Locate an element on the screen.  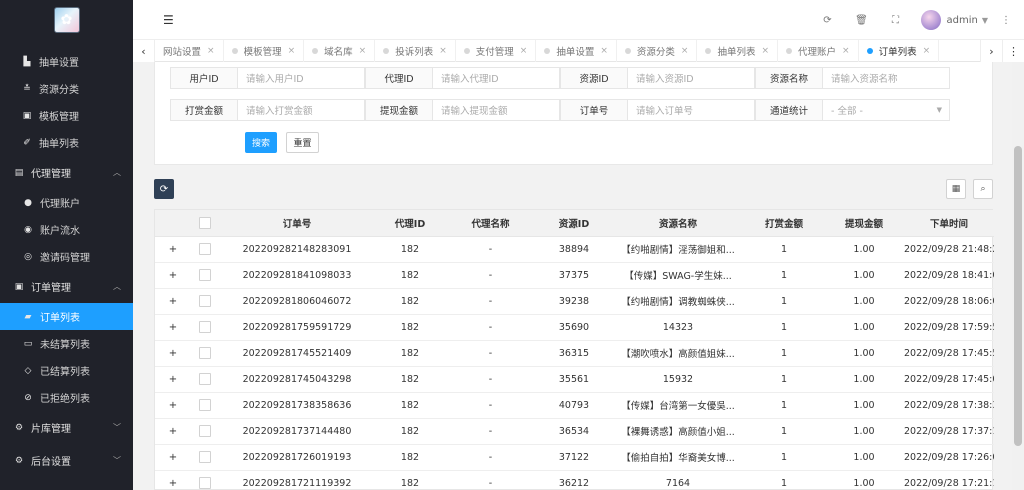
avatar is located at coordinates (930, 20).